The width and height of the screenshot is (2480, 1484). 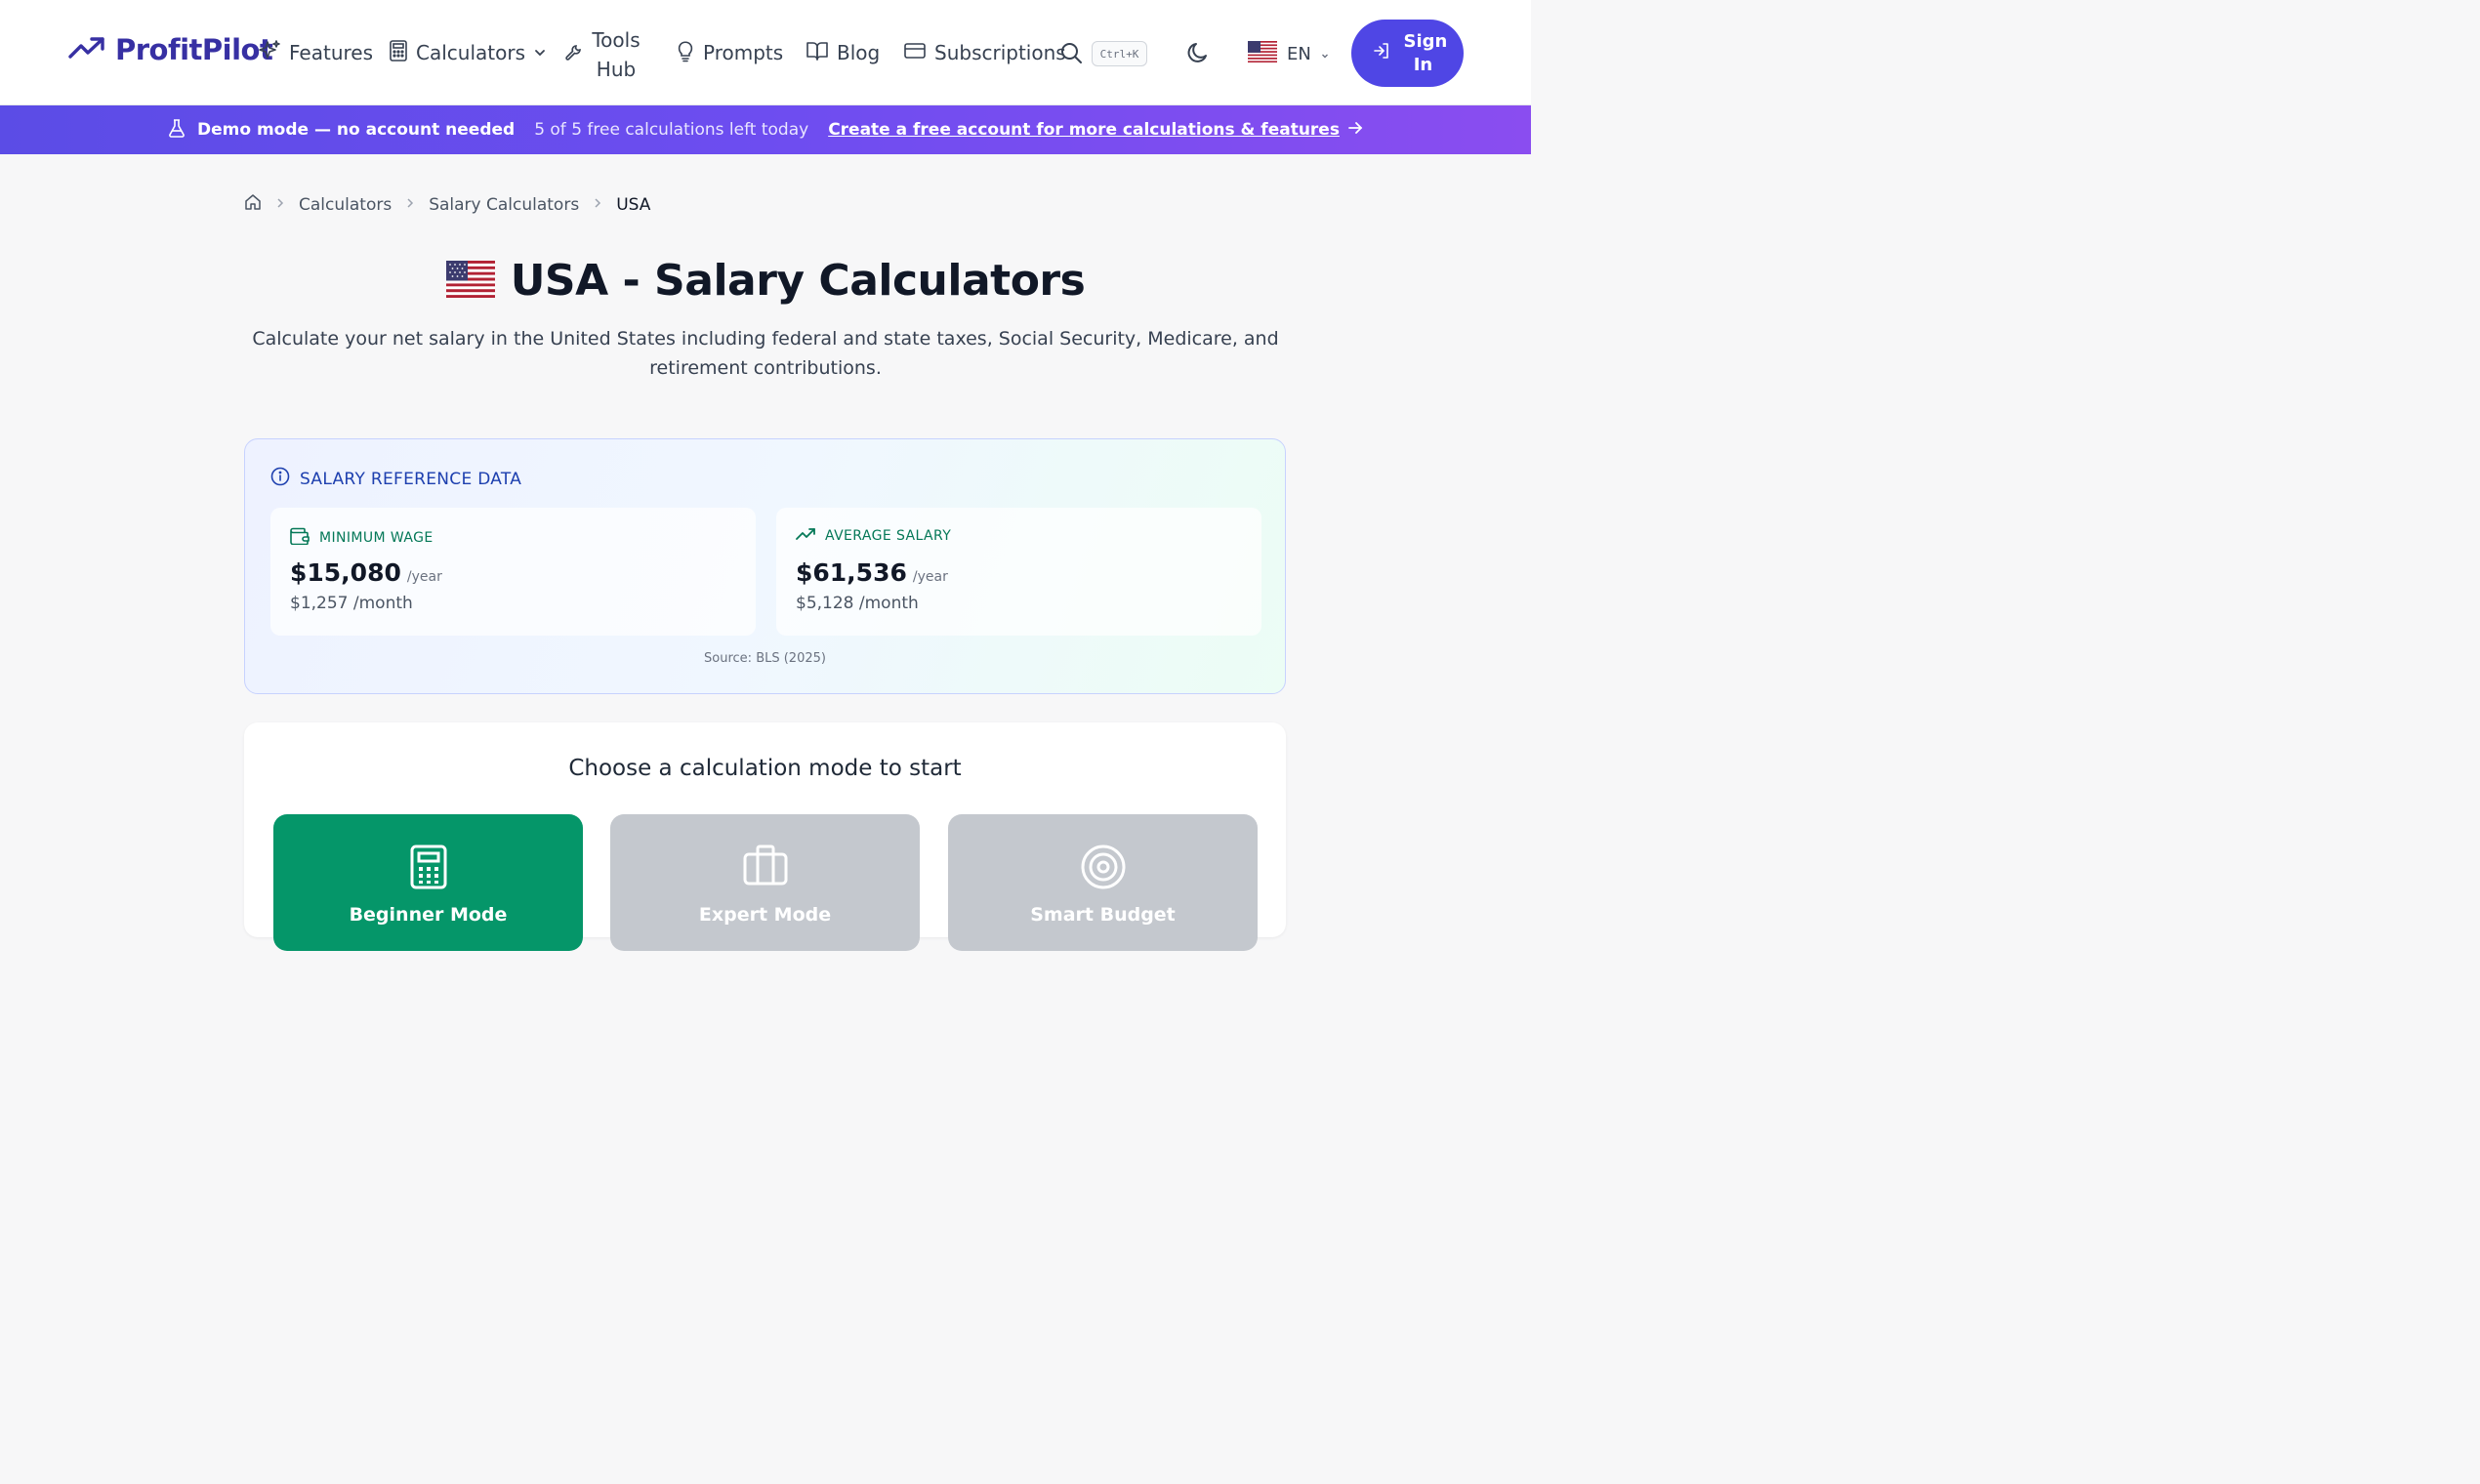 I want to click on nav-tools-hub: Tools Hub, so click(x=602, y=55).